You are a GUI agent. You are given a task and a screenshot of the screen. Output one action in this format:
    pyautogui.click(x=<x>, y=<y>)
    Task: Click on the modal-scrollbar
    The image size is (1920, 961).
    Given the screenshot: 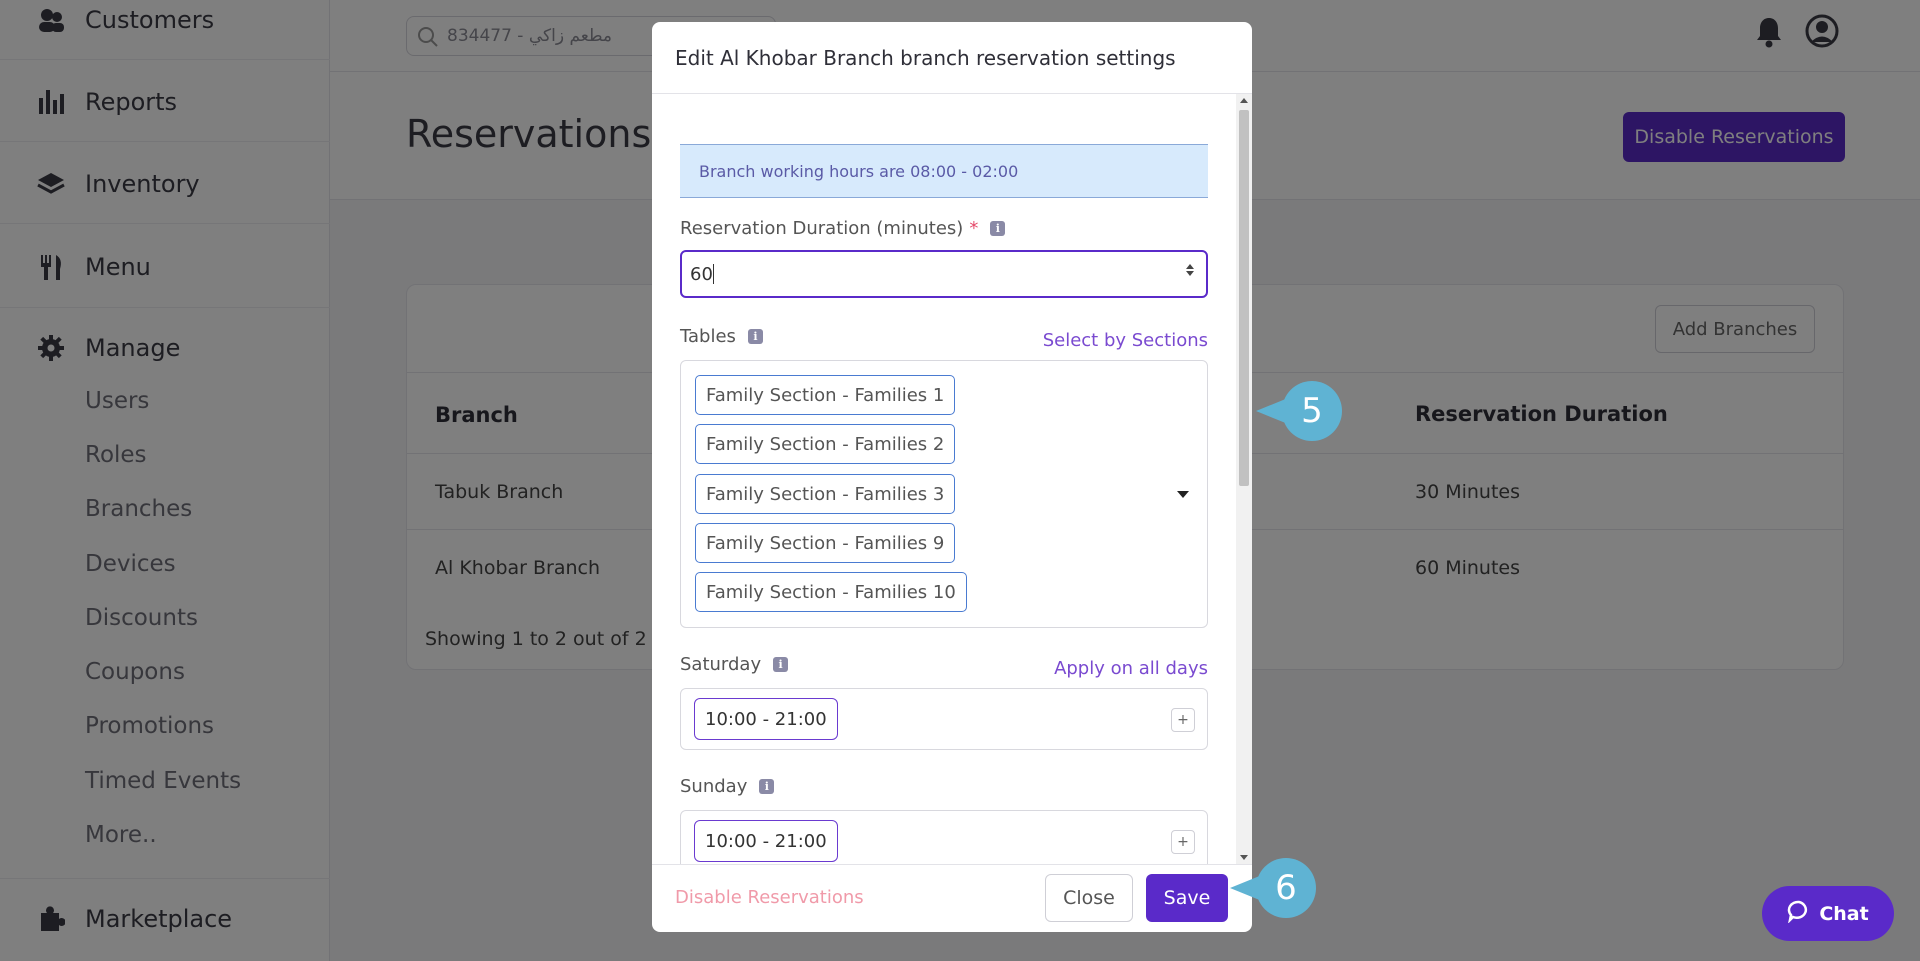 What is the action you would take?
    pyautogui.click(x=1244, y=479)
    